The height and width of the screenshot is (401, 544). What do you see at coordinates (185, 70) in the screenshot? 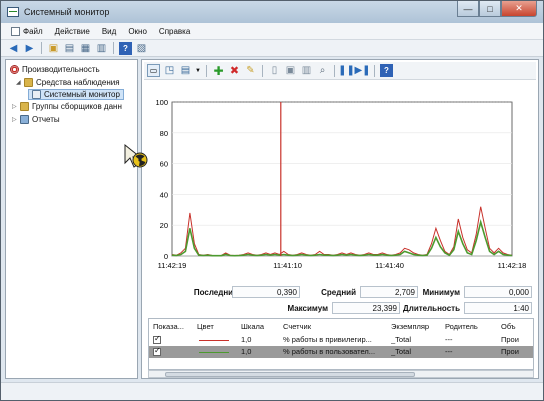
I see `change-graph-type-icon: ▤` at bounding box center [185, 70].